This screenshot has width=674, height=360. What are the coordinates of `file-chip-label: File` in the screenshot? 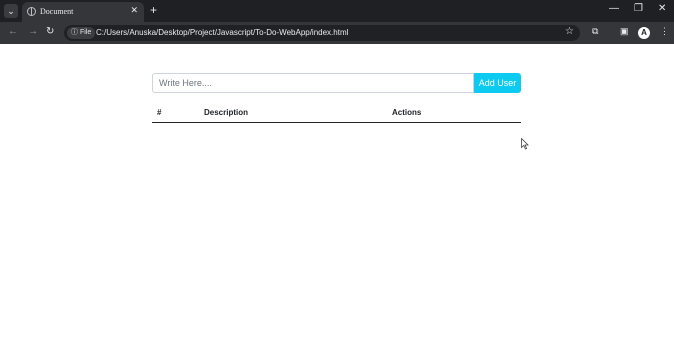 It's located at (85, 32).